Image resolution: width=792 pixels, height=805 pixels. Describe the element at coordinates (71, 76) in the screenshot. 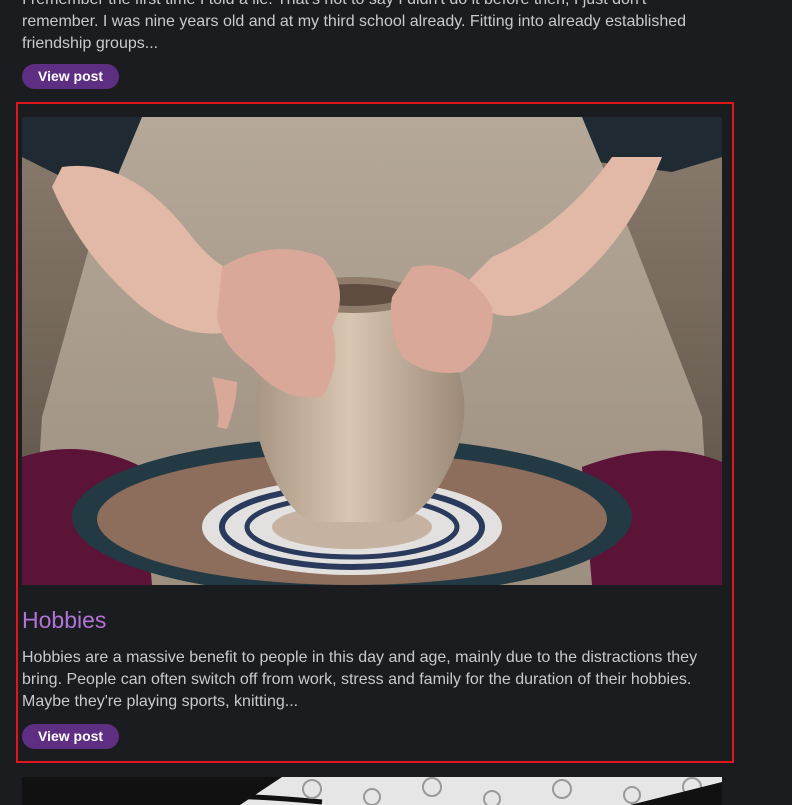

I see `previous-view-post-button: View post` at that location.